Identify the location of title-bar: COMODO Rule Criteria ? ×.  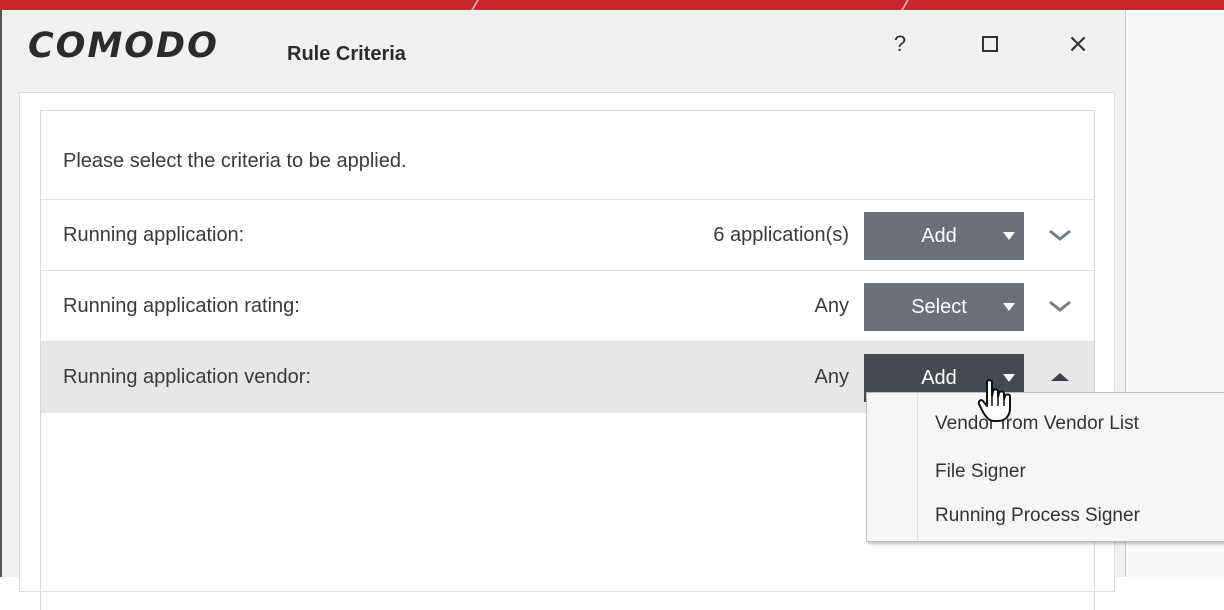
(563, 51).